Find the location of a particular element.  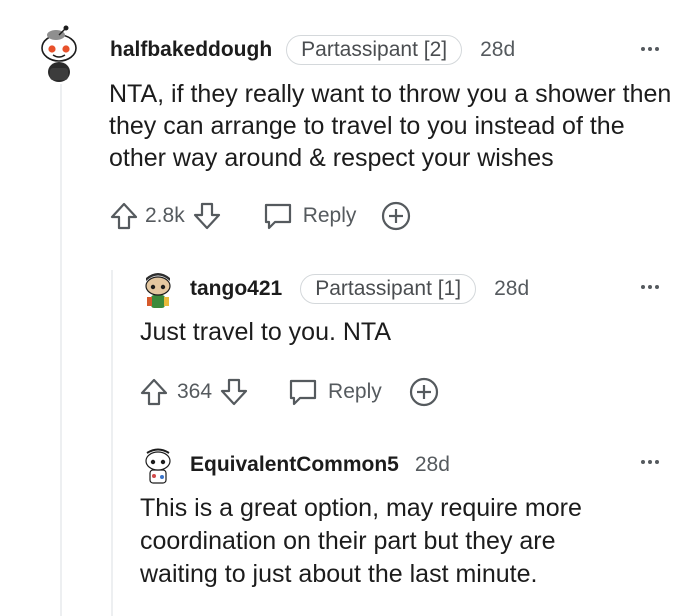

username: EquivalentCommon5 is located at coordinates (294, 465).